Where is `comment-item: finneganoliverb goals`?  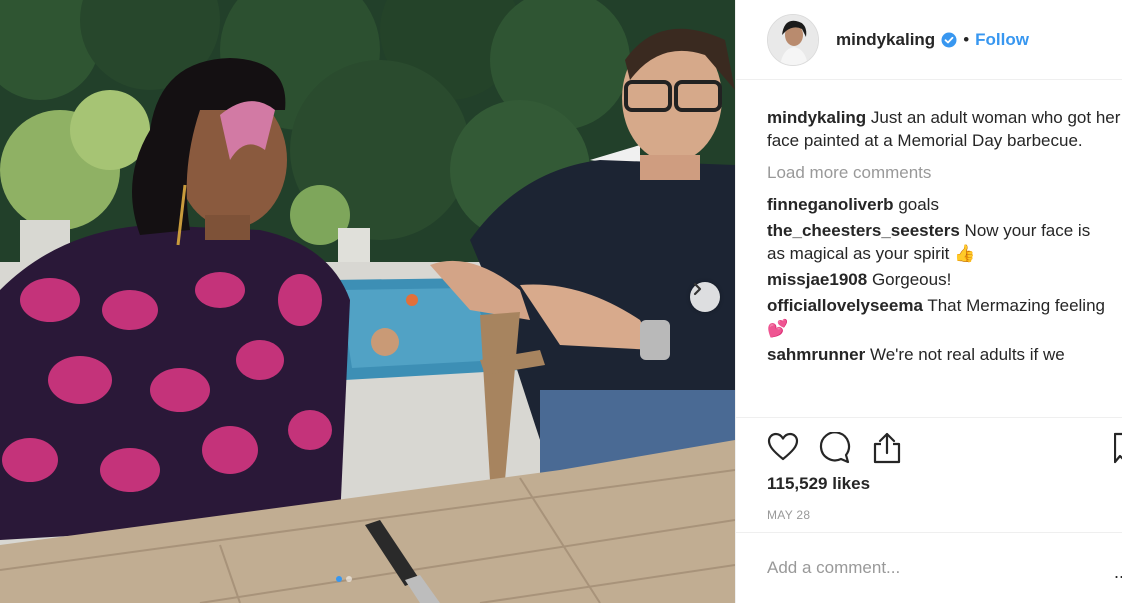 comment-item: finneganoliverb goals is located at coordinates (944, 204).